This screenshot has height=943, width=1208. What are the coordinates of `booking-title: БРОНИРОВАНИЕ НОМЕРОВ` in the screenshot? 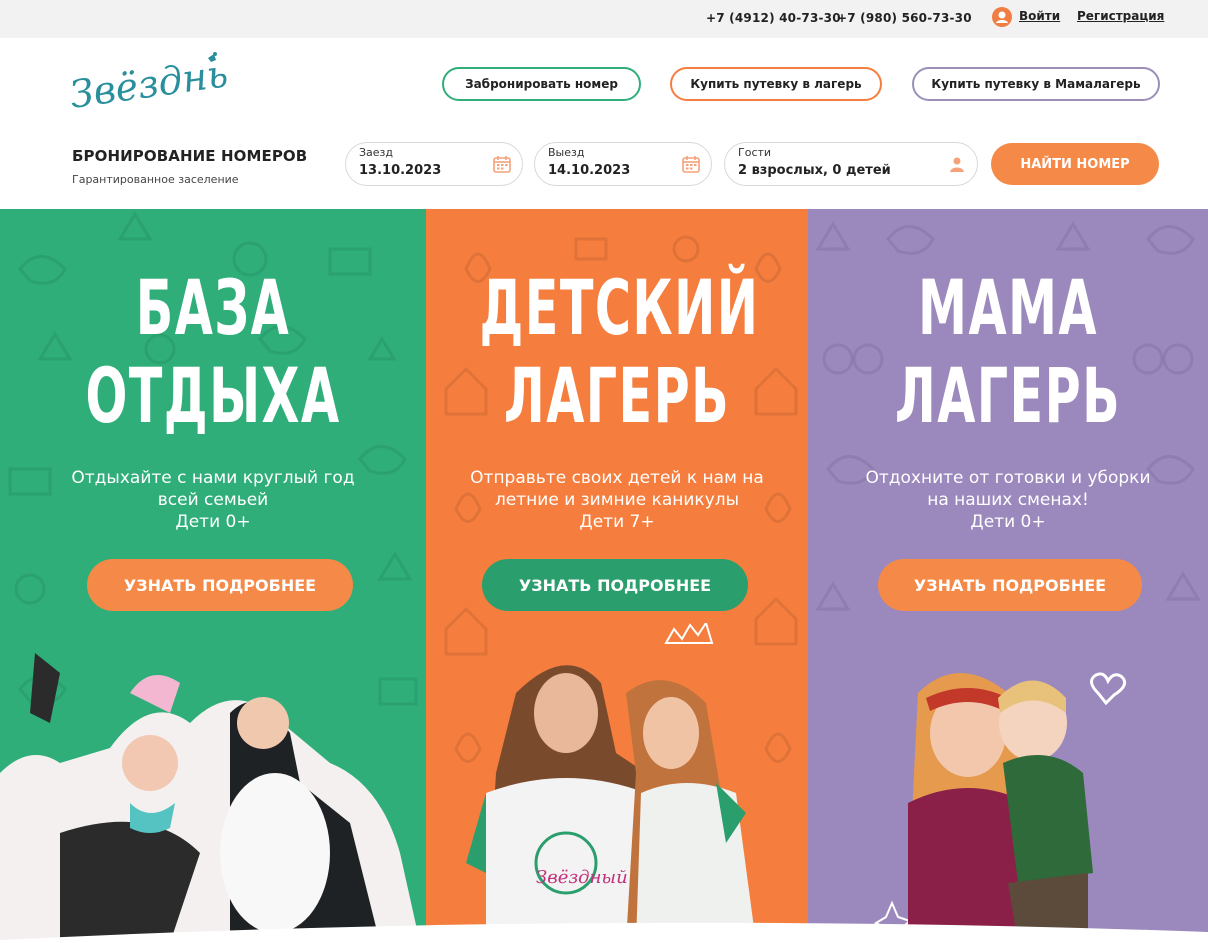 It's located at (190, 156).